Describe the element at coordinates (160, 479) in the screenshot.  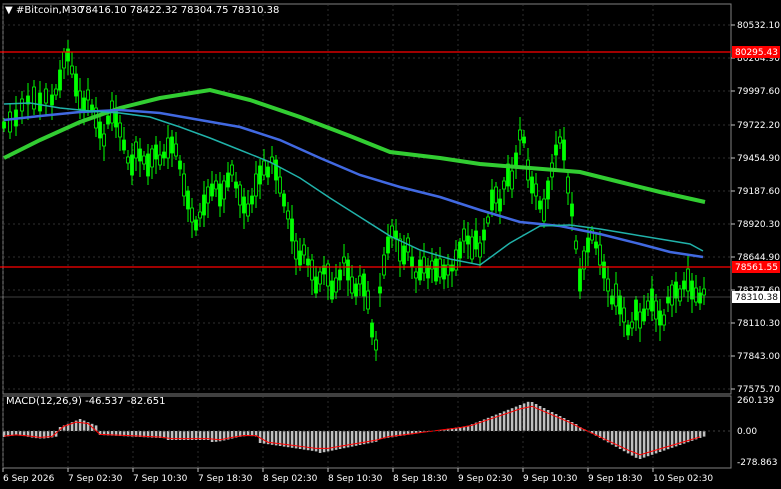
I see `time-tick-label: 7 Sep 10:30` at that location.